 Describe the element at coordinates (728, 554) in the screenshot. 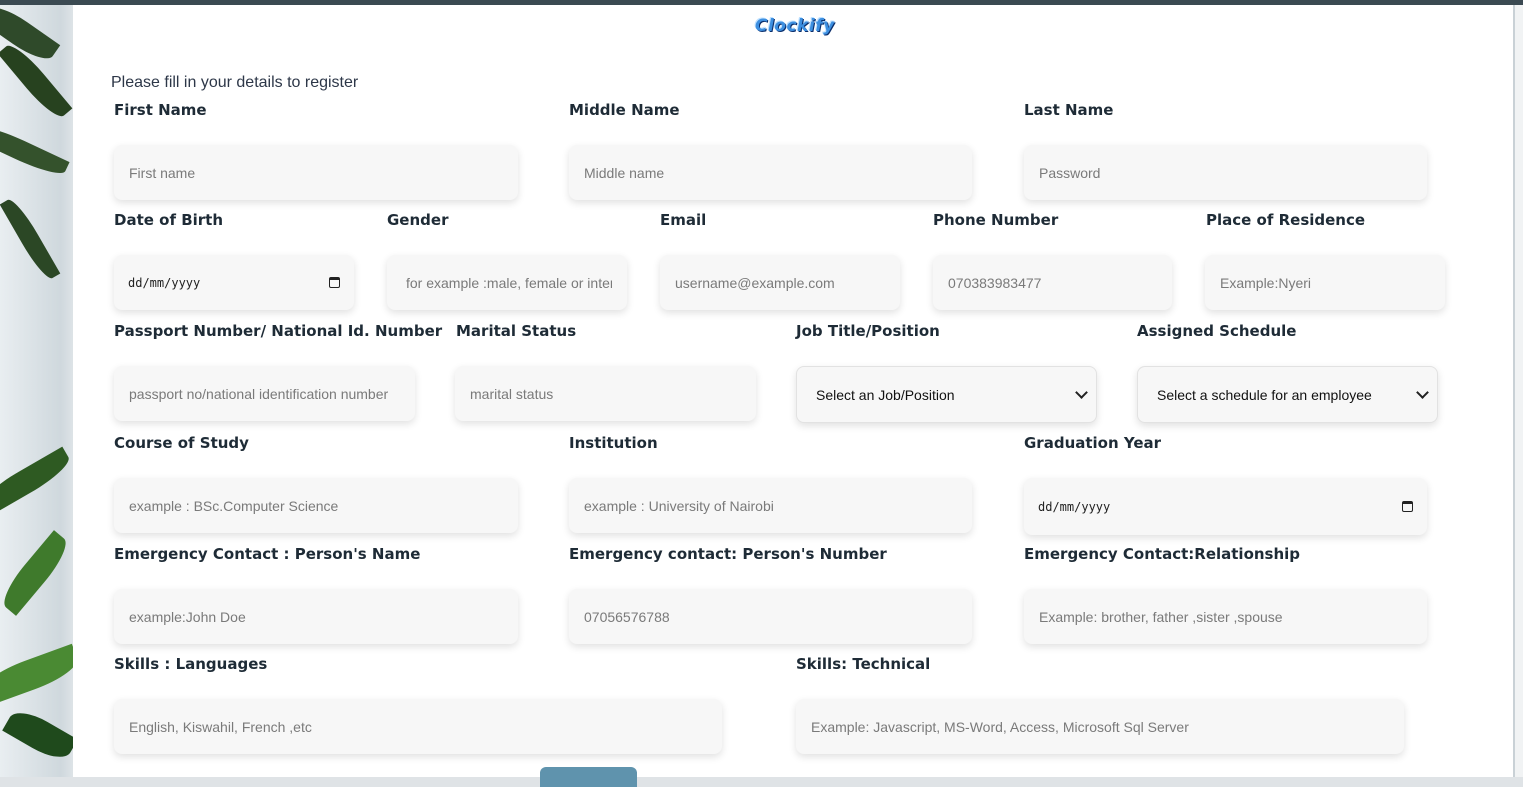

I see `ec-number-label: Emergency contact: Person's Number` at that location.